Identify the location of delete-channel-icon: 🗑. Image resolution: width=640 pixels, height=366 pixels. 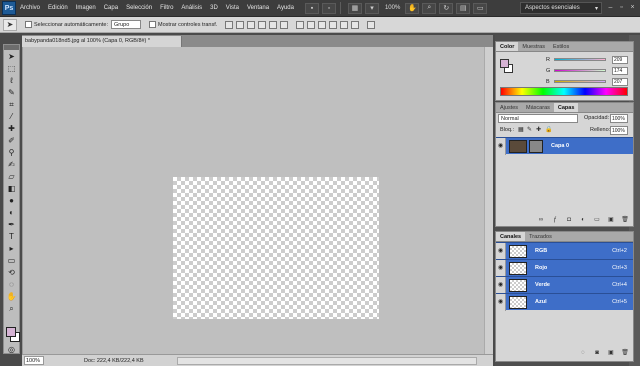
(625, 353).